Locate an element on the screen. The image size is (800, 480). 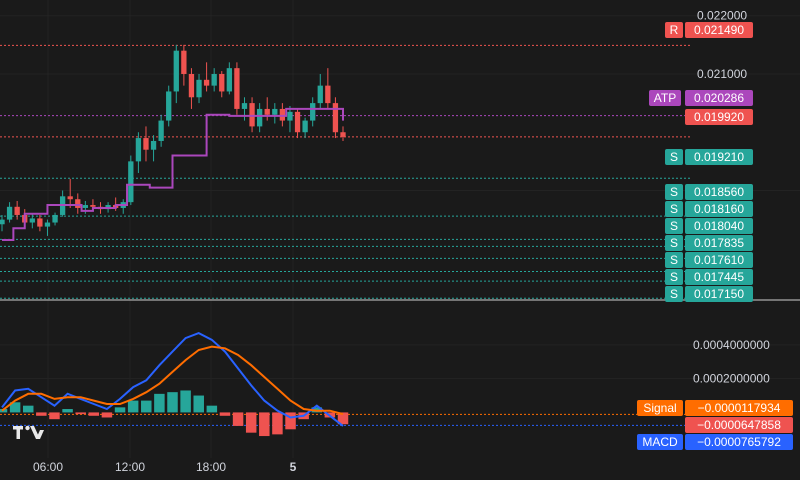
atp-tag-label: ATP is located at coordinates (665, 98).